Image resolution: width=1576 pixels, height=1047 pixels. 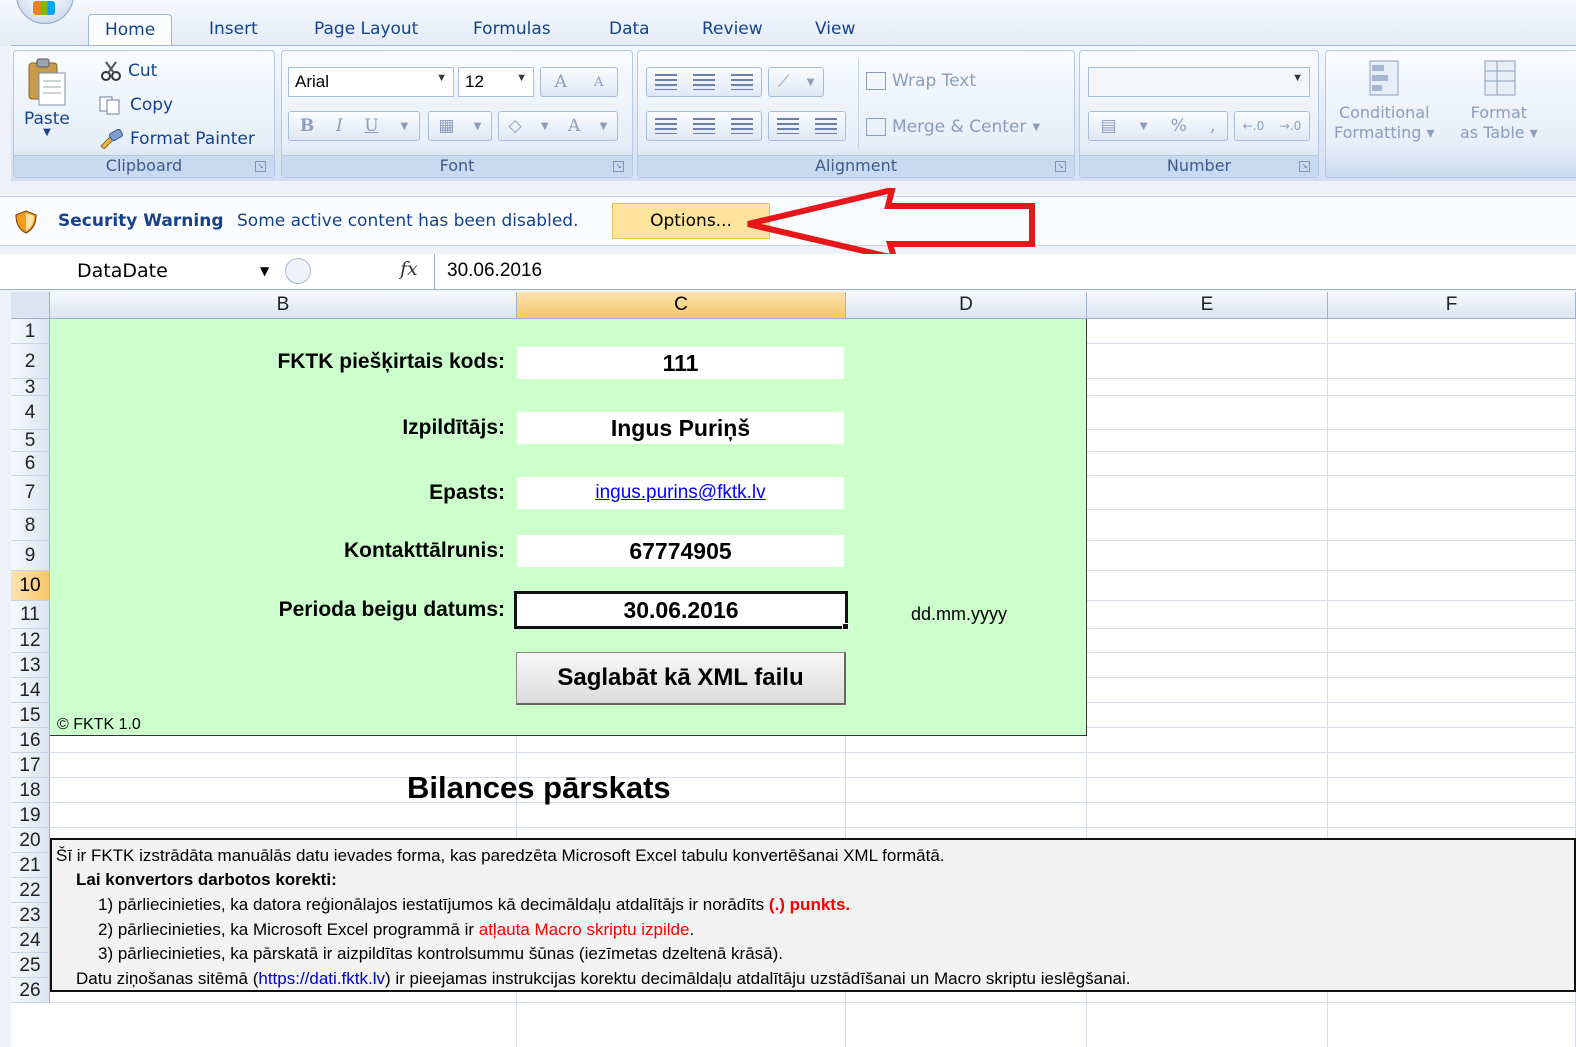 What do you see at coordinates (835, 30) in the screenshot?
I see `tab-view: View` at bounding box center [835, 30].